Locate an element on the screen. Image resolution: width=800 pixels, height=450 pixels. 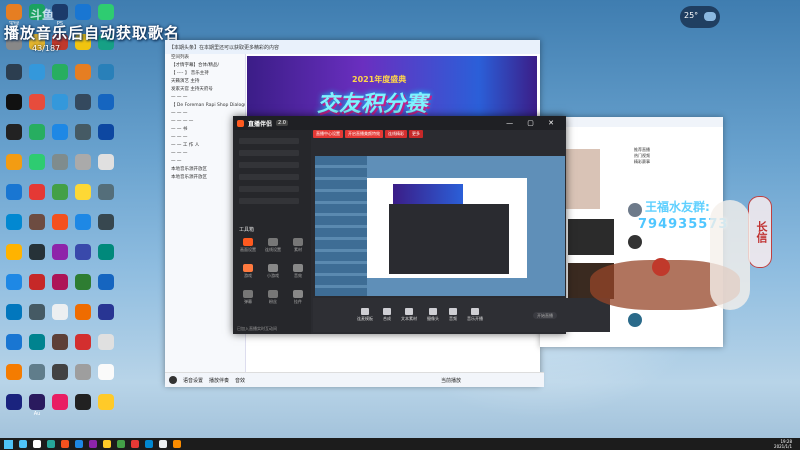
start-icon is located at coordinates (8, 444).